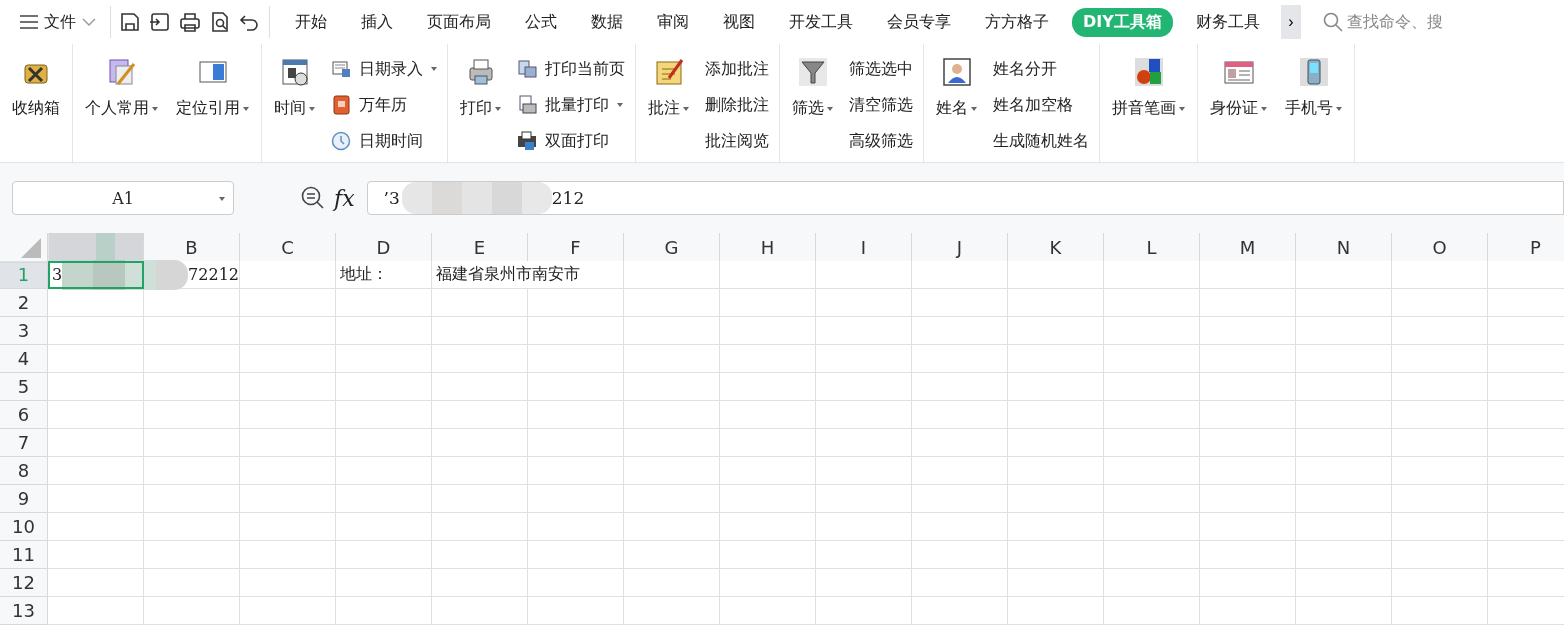 This screenshot has height=632, width=1564. What do you see at coordinates (1290, 22) in the screenshot?
I see `more-tabs-button: ›` at bounding box center [1290, 22].